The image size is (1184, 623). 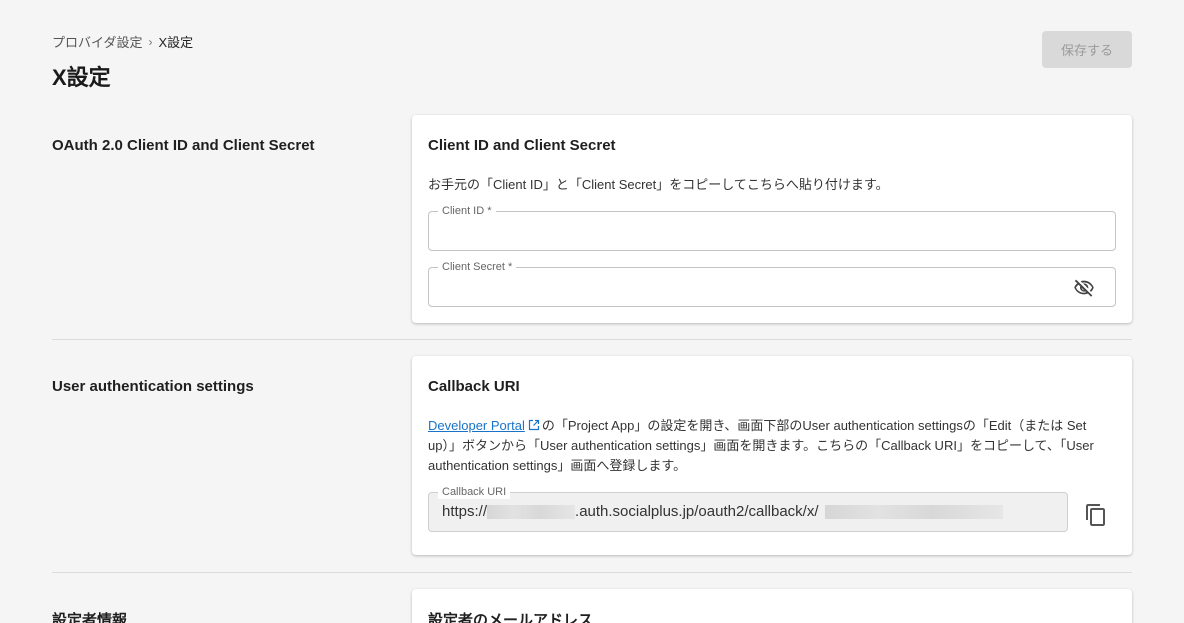 I want to click on copy-icon, so click(x=1096, y=515).